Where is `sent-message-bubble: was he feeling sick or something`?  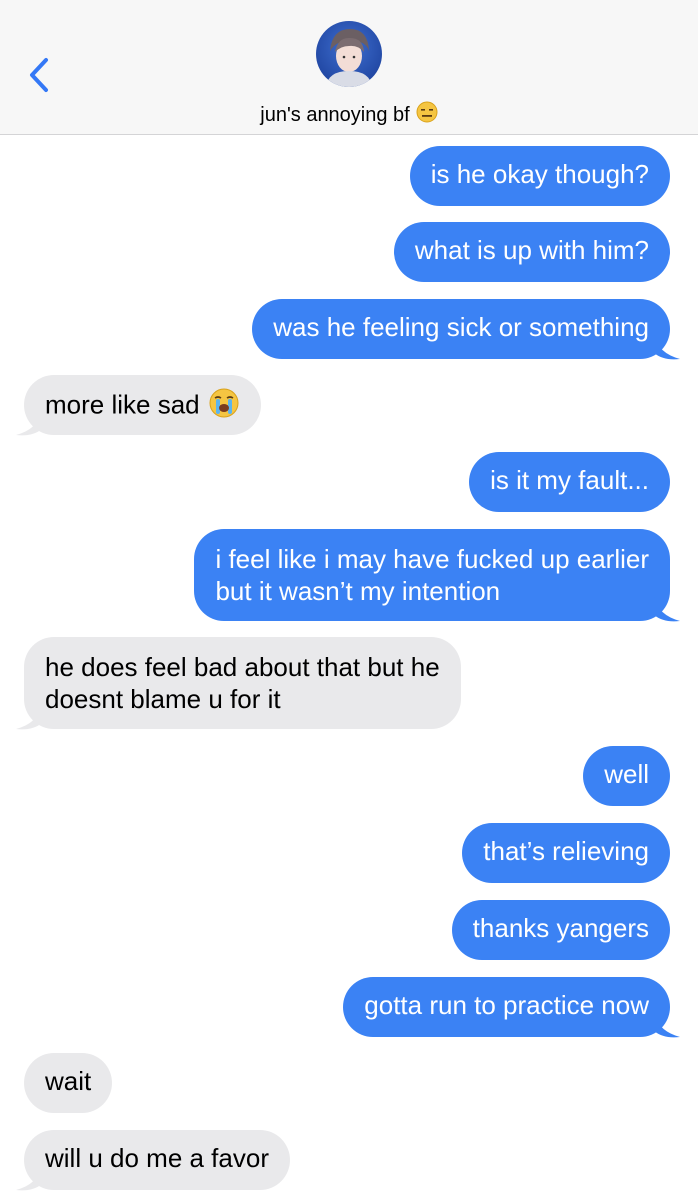 sent-message-bubble: was he feeling sick or something is located at coordinates (461, 329).